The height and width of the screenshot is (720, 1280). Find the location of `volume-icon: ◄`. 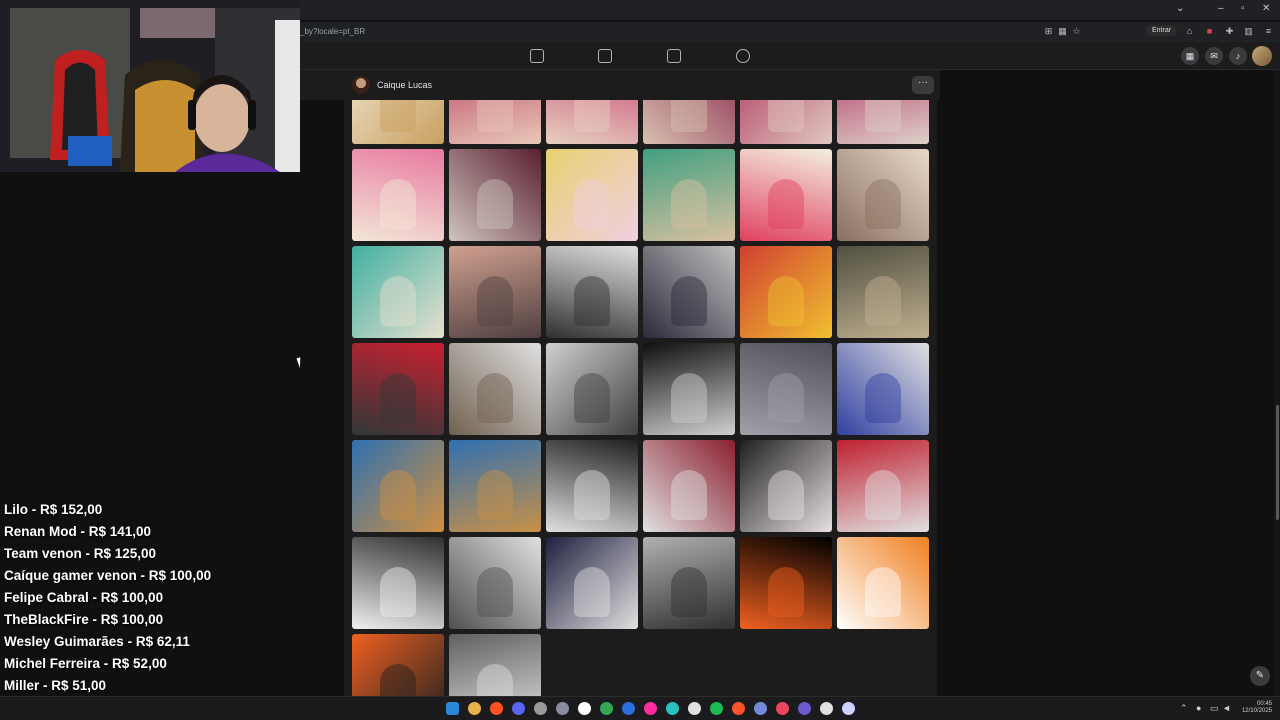

volume-icon: ◄ is located at coordinates (1226, 708).